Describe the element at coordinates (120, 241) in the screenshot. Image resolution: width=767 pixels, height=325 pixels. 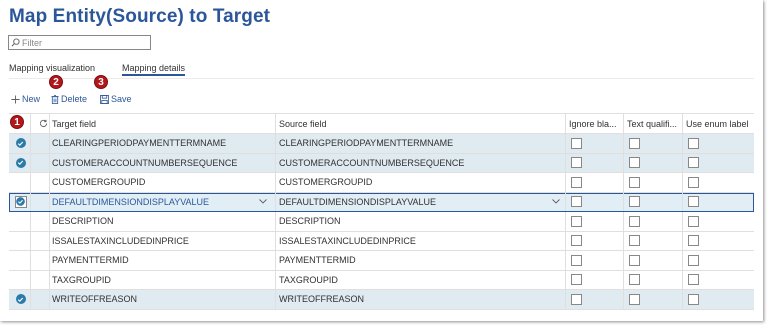
I see `target-field-cell: ISSALESTAXINCLUDEDINPRICE` at that location.